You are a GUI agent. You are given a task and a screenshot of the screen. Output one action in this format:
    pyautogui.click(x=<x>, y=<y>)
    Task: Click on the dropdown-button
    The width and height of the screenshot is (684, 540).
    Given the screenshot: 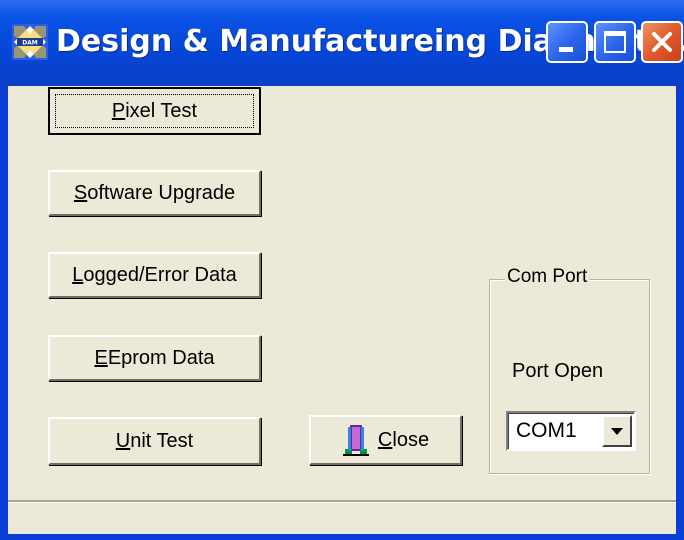 What is the action you would take?
    pyautogui.click(x=617, y=431)
    